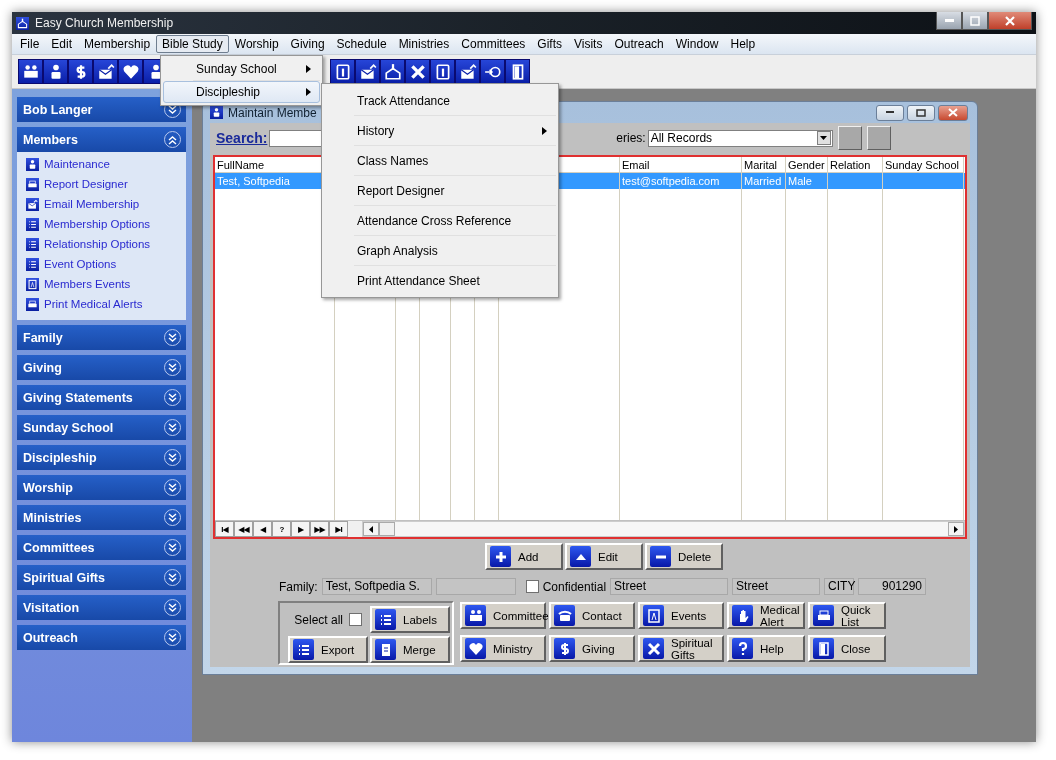  Describe the element at coordinates (62, 44) in the screenshot. I see `menu-item: Edit` at that location.